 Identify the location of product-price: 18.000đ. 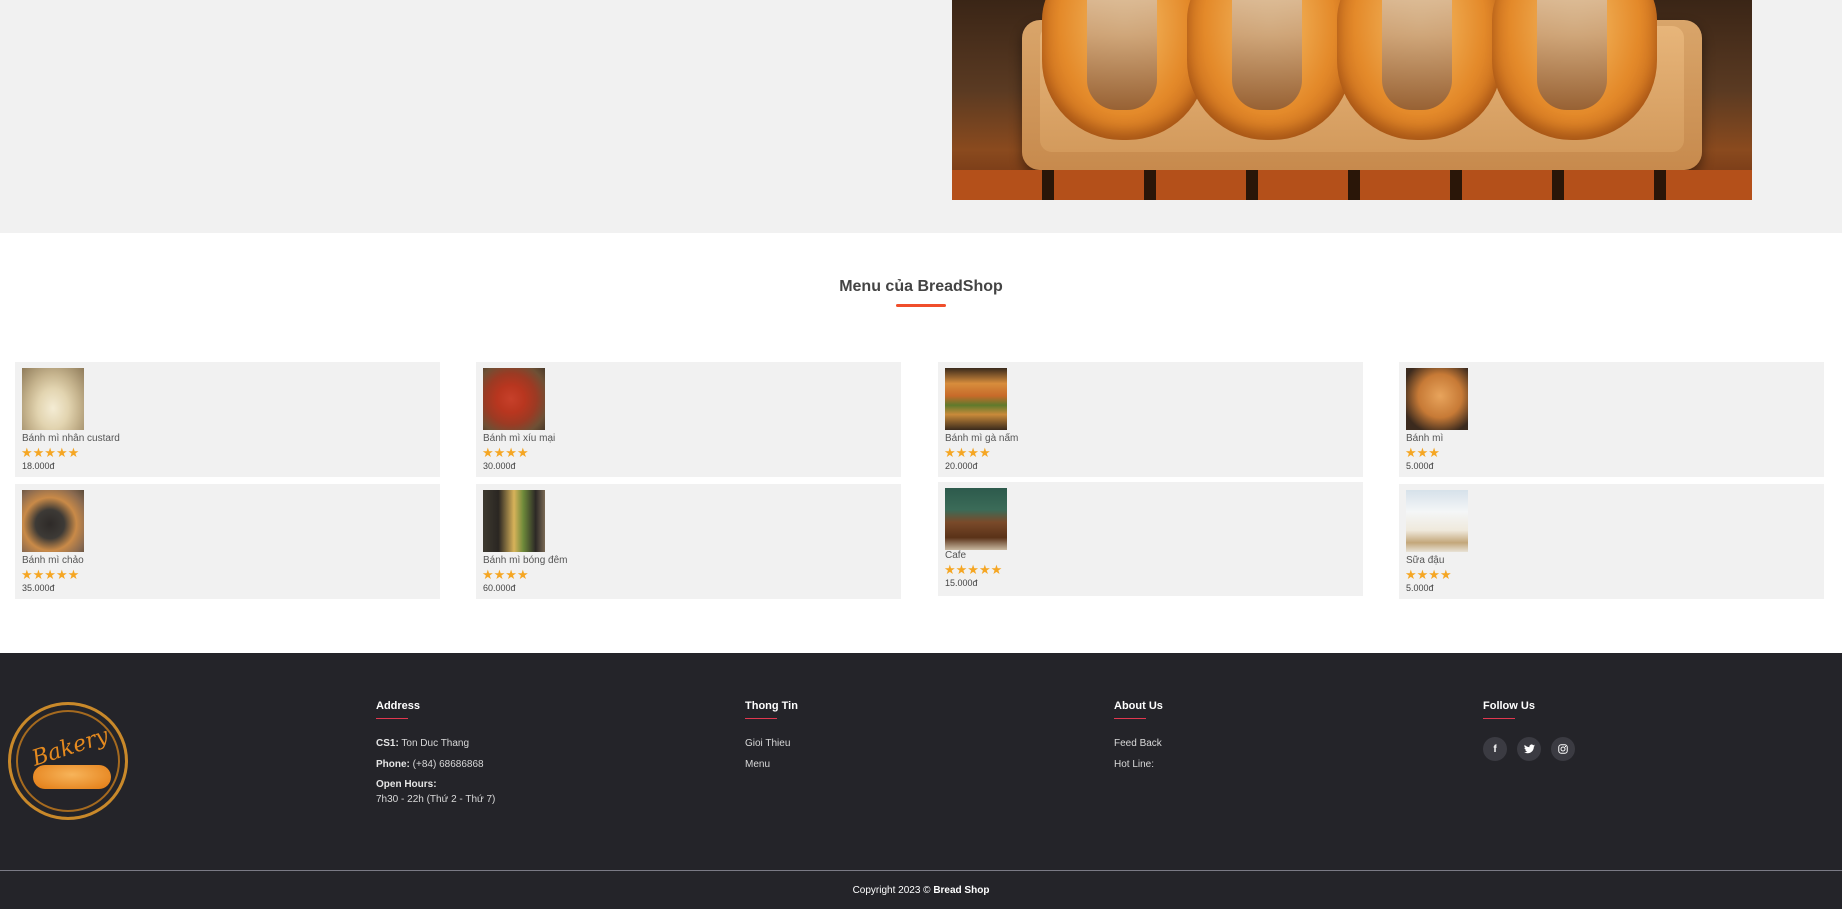
(38, 466).